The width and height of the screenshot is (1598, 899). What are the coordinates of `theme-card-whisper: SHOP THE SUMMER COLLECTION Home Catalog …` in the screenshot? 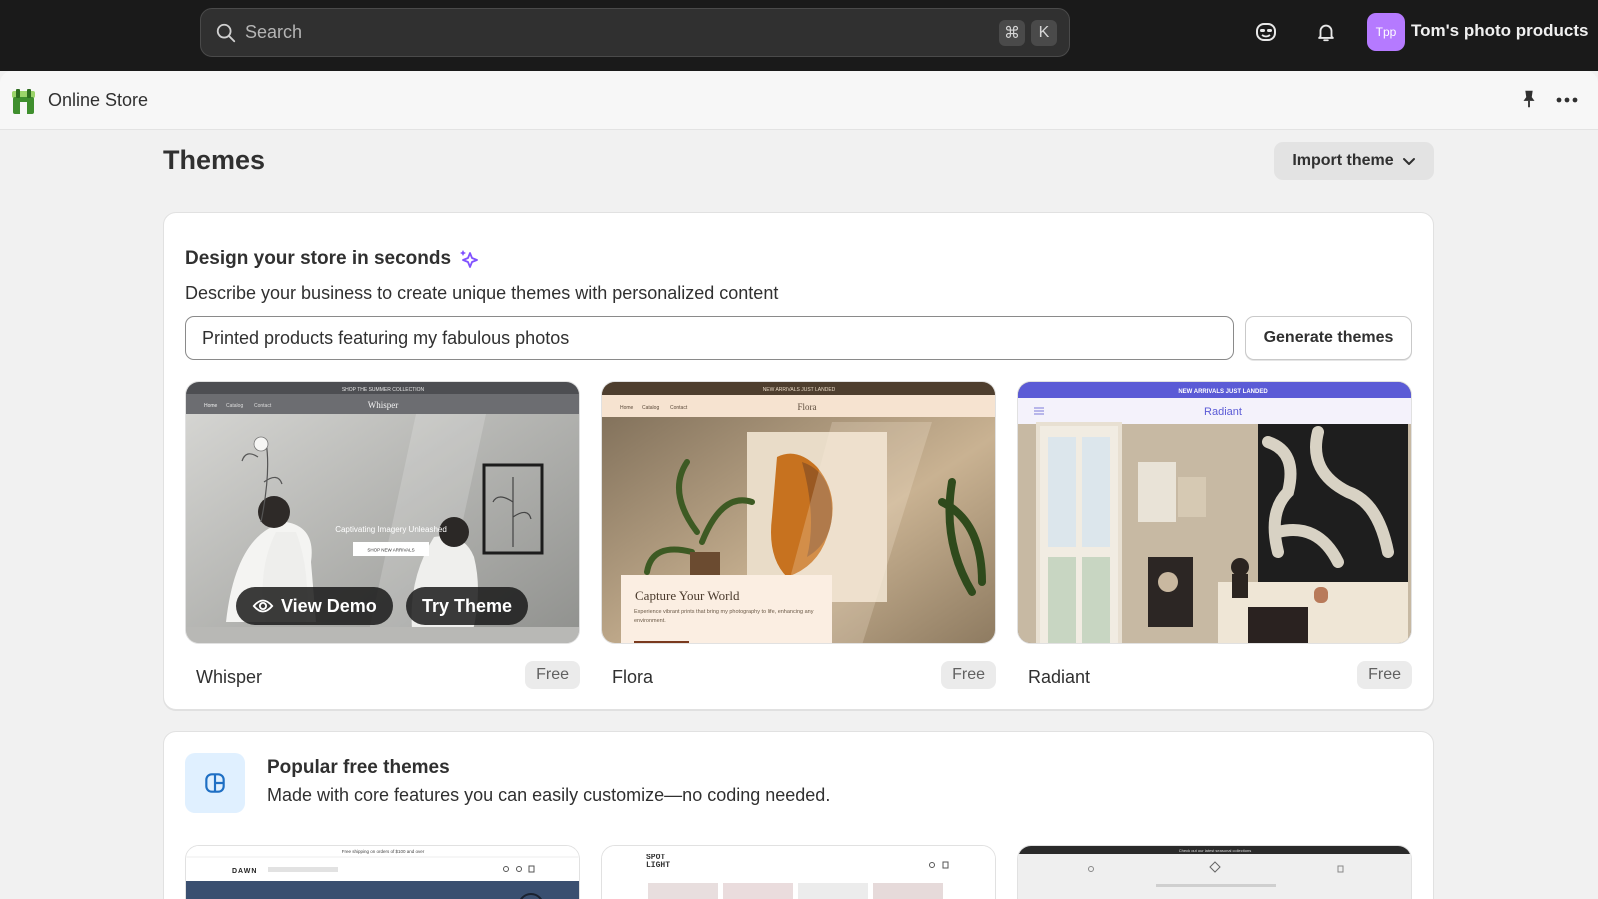 It's located at (382, 535).